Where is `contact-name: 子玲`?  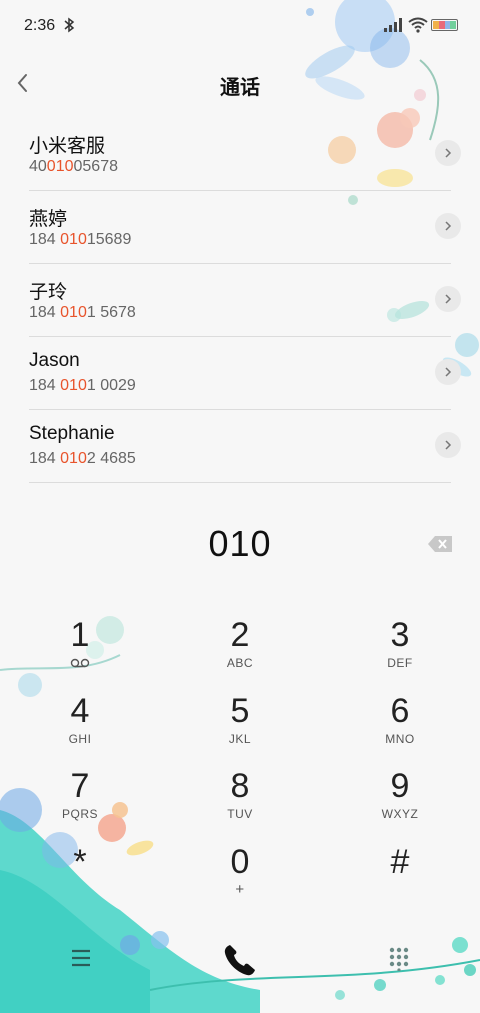 contact-name: 子玲 is located at coordinates (48, 292).